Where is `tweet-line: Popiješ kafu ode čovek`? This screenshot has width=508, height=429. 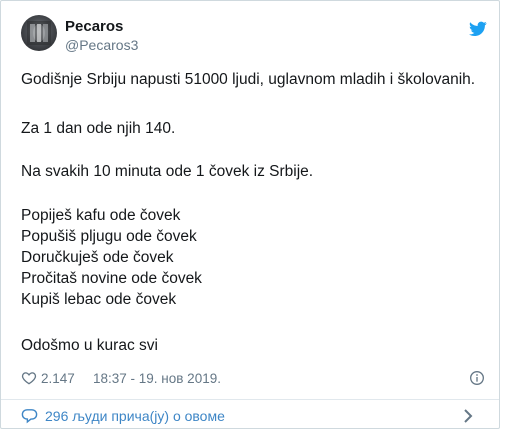 tweet-line: Popiješ kafu ode čovek is located at coordinates (101, 215).